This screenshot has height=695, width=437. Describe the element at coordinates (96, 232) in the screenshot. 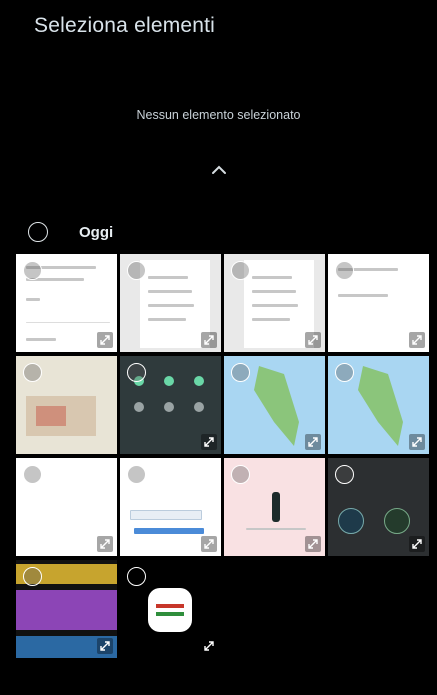

I see `date-label: Oggi` at that location.